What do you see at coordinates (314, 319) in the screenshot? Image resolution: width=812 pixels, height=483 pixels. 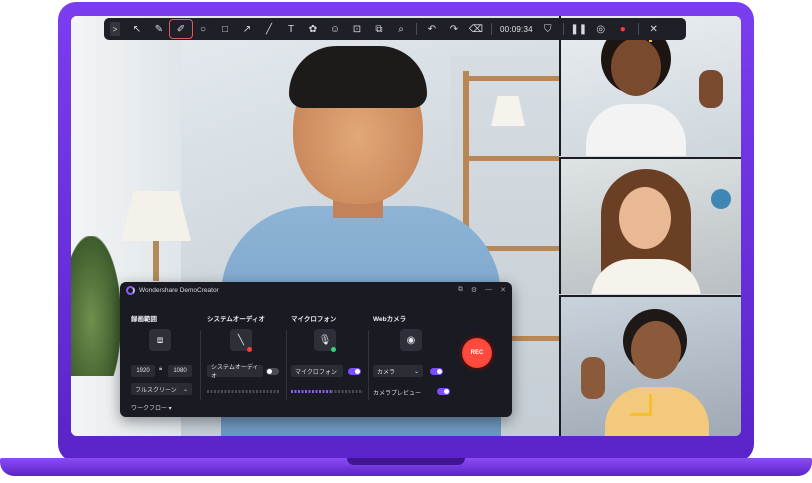 I see `microphone-section-label: マイクロフォン` at bounding box center [314, 319].